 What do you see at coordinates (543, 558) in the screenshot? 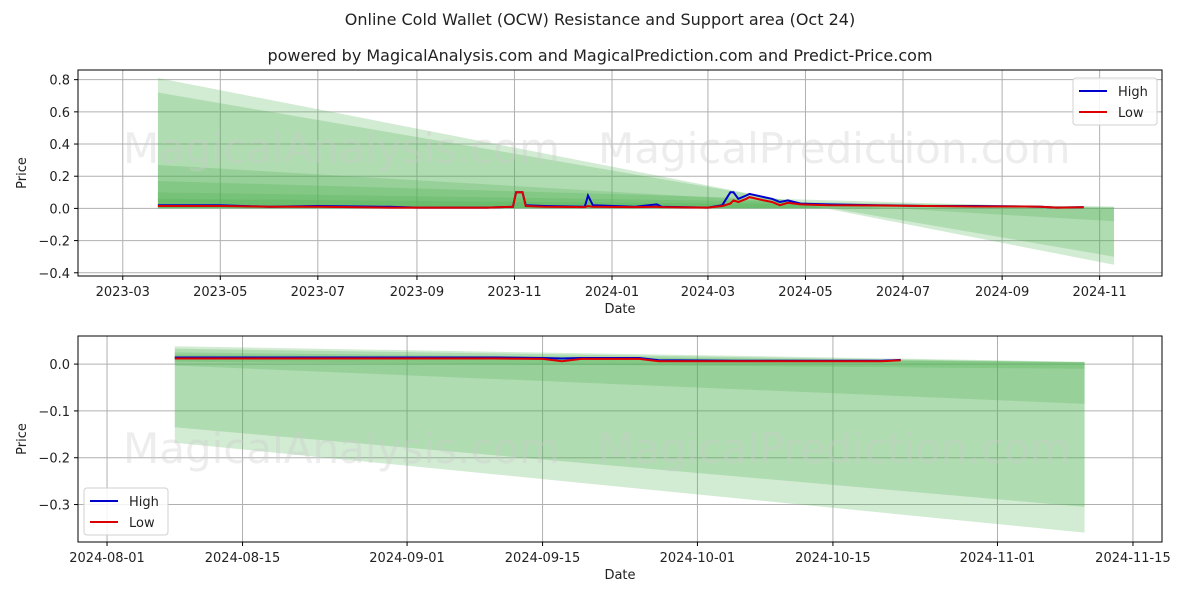
I see `c2-x-tick-label: 2024-09-15` at bounding box center [543, 558].